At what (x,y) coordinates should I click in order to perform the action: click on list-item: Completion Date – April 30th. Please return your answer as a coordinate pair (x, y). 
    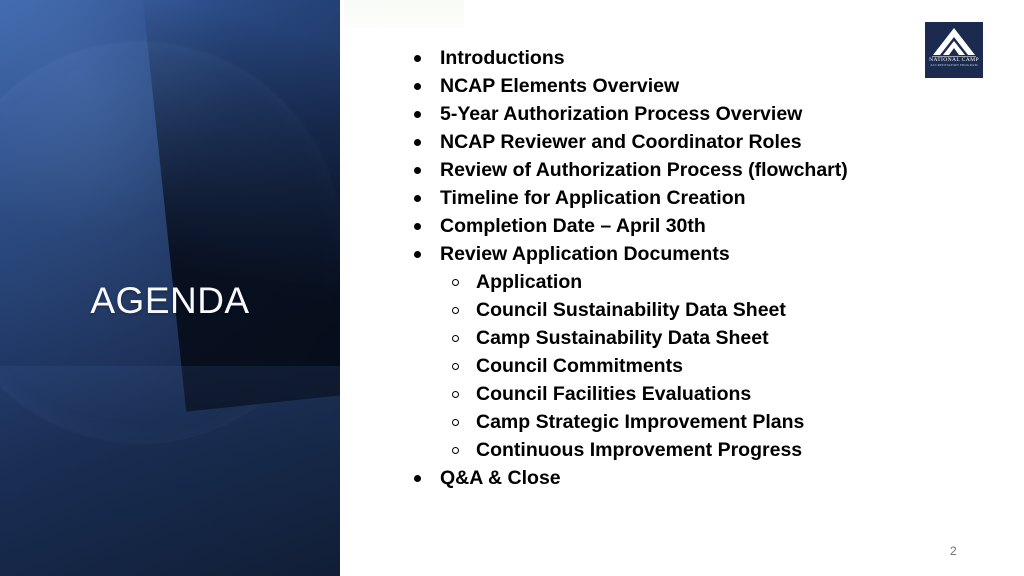
    Looking at the image, I should click on (664, 226).